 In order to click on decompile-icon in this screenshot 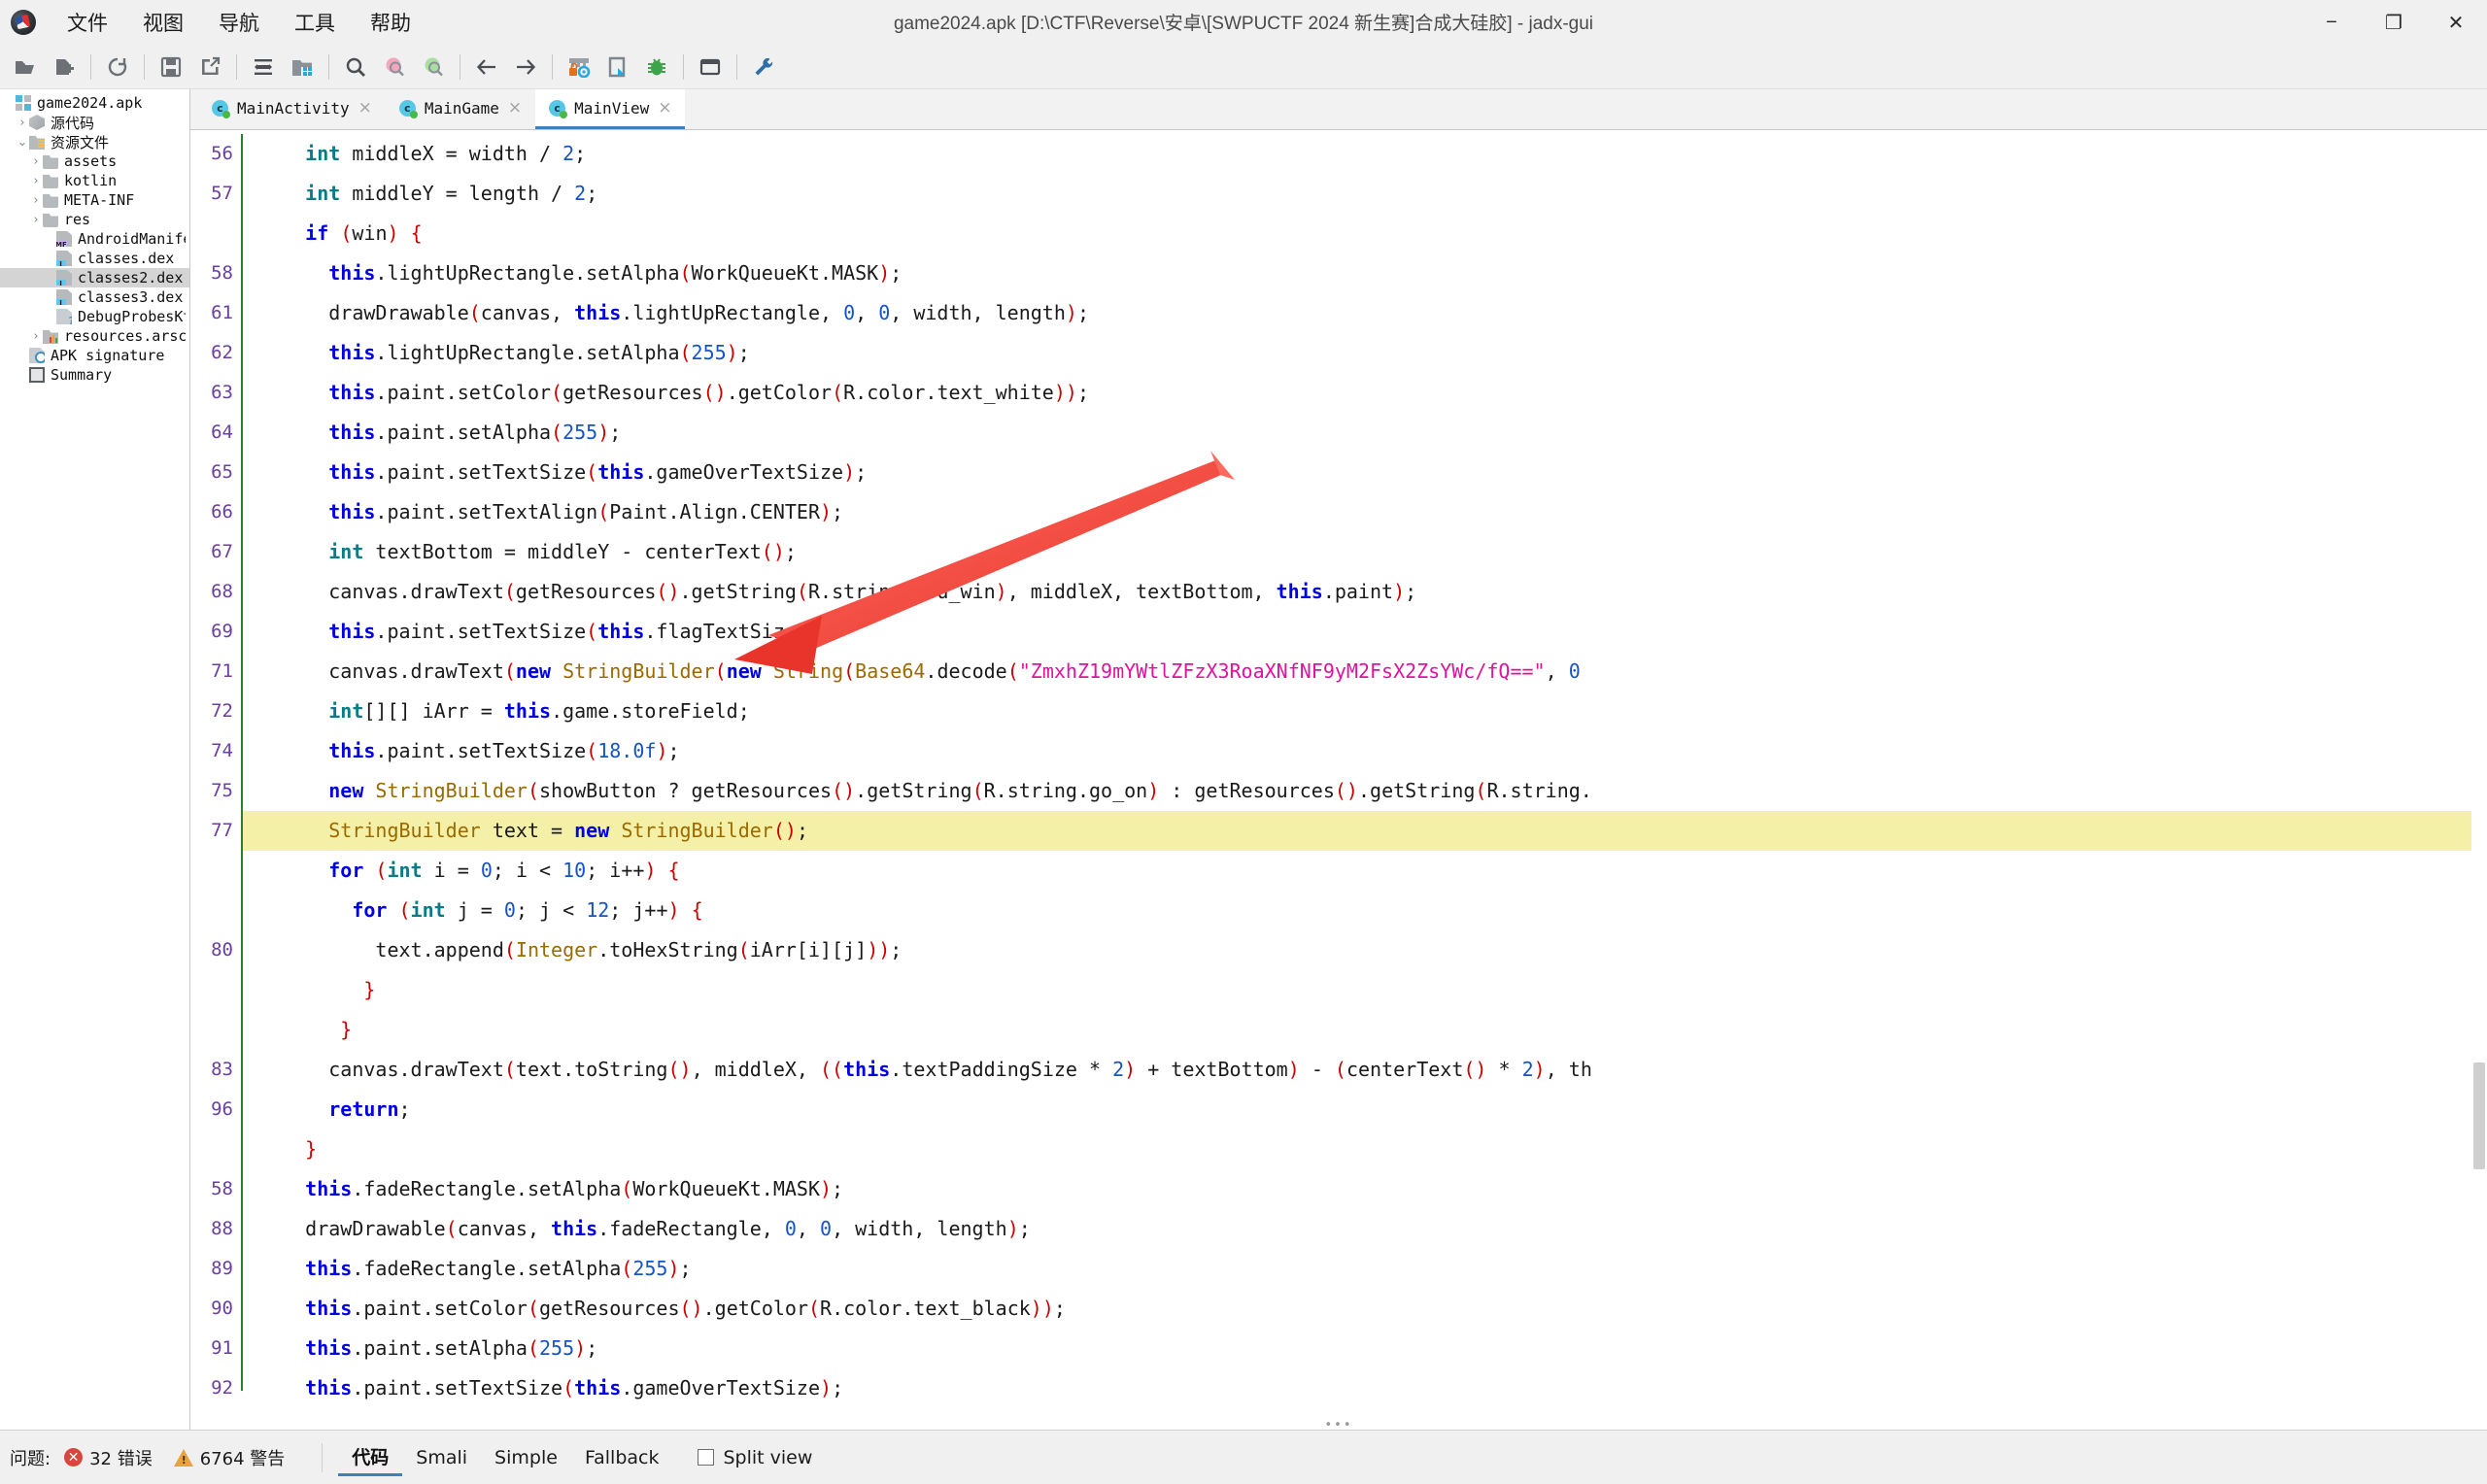, I will do `click(617, 68)`.